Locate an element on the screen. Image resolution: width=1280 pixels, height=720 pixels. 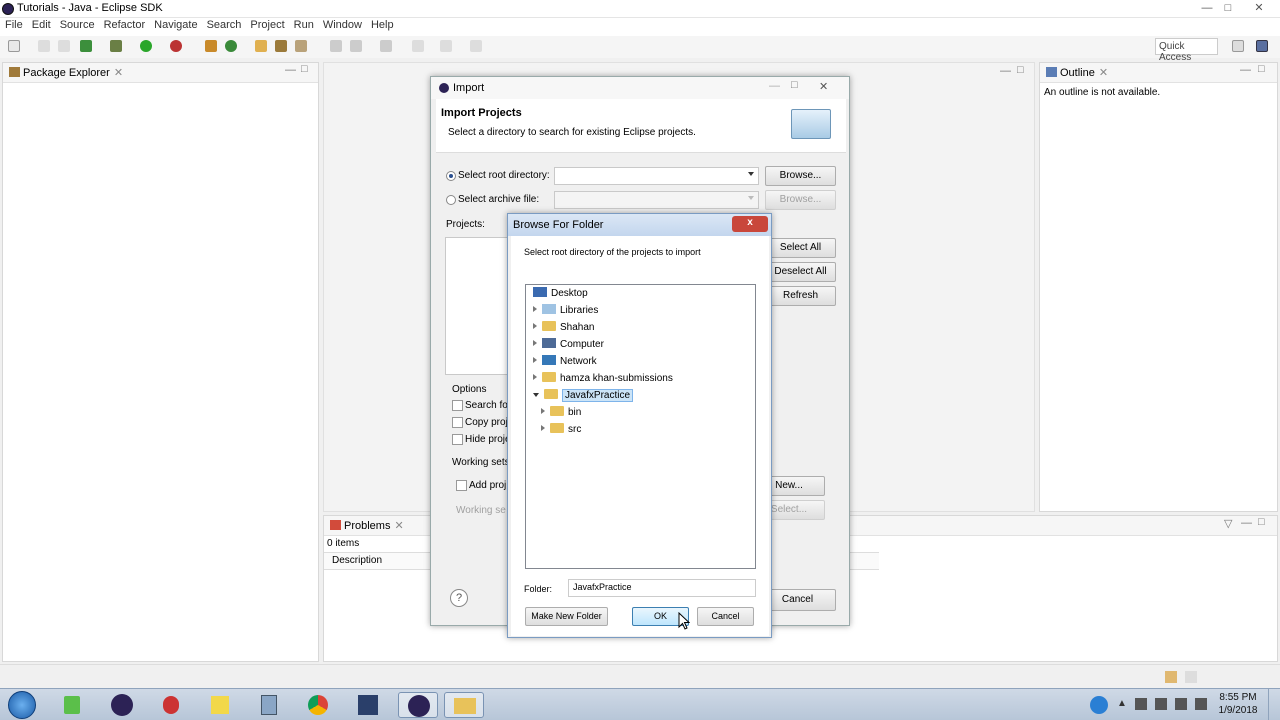
taskbar-snipping is located at coordinates (171, 705).